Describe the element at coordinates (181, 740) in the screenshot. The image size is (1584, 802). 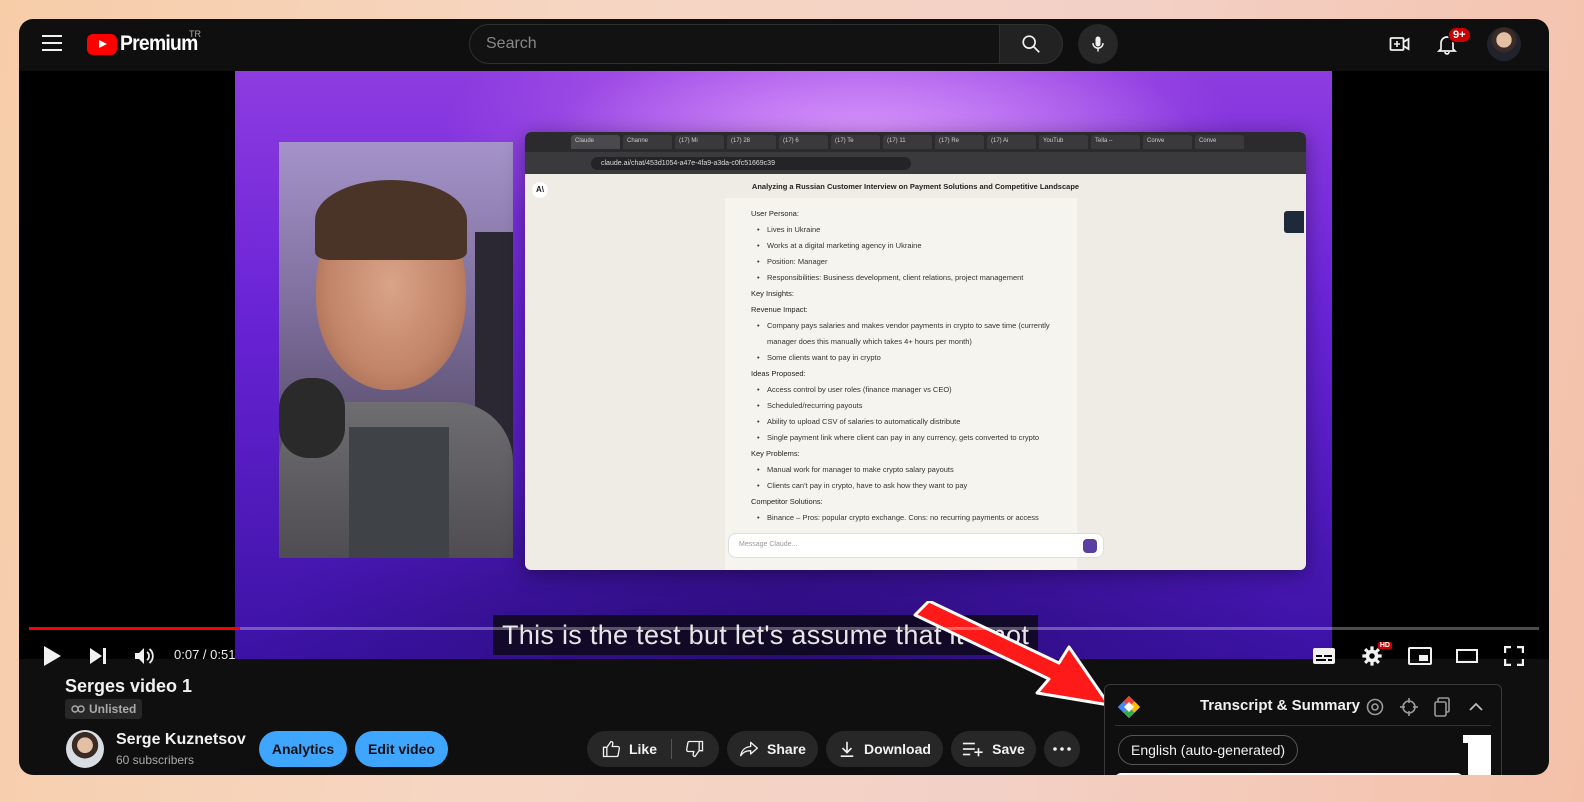
I see `channel-name: Serge Kuznetsov` at that location.